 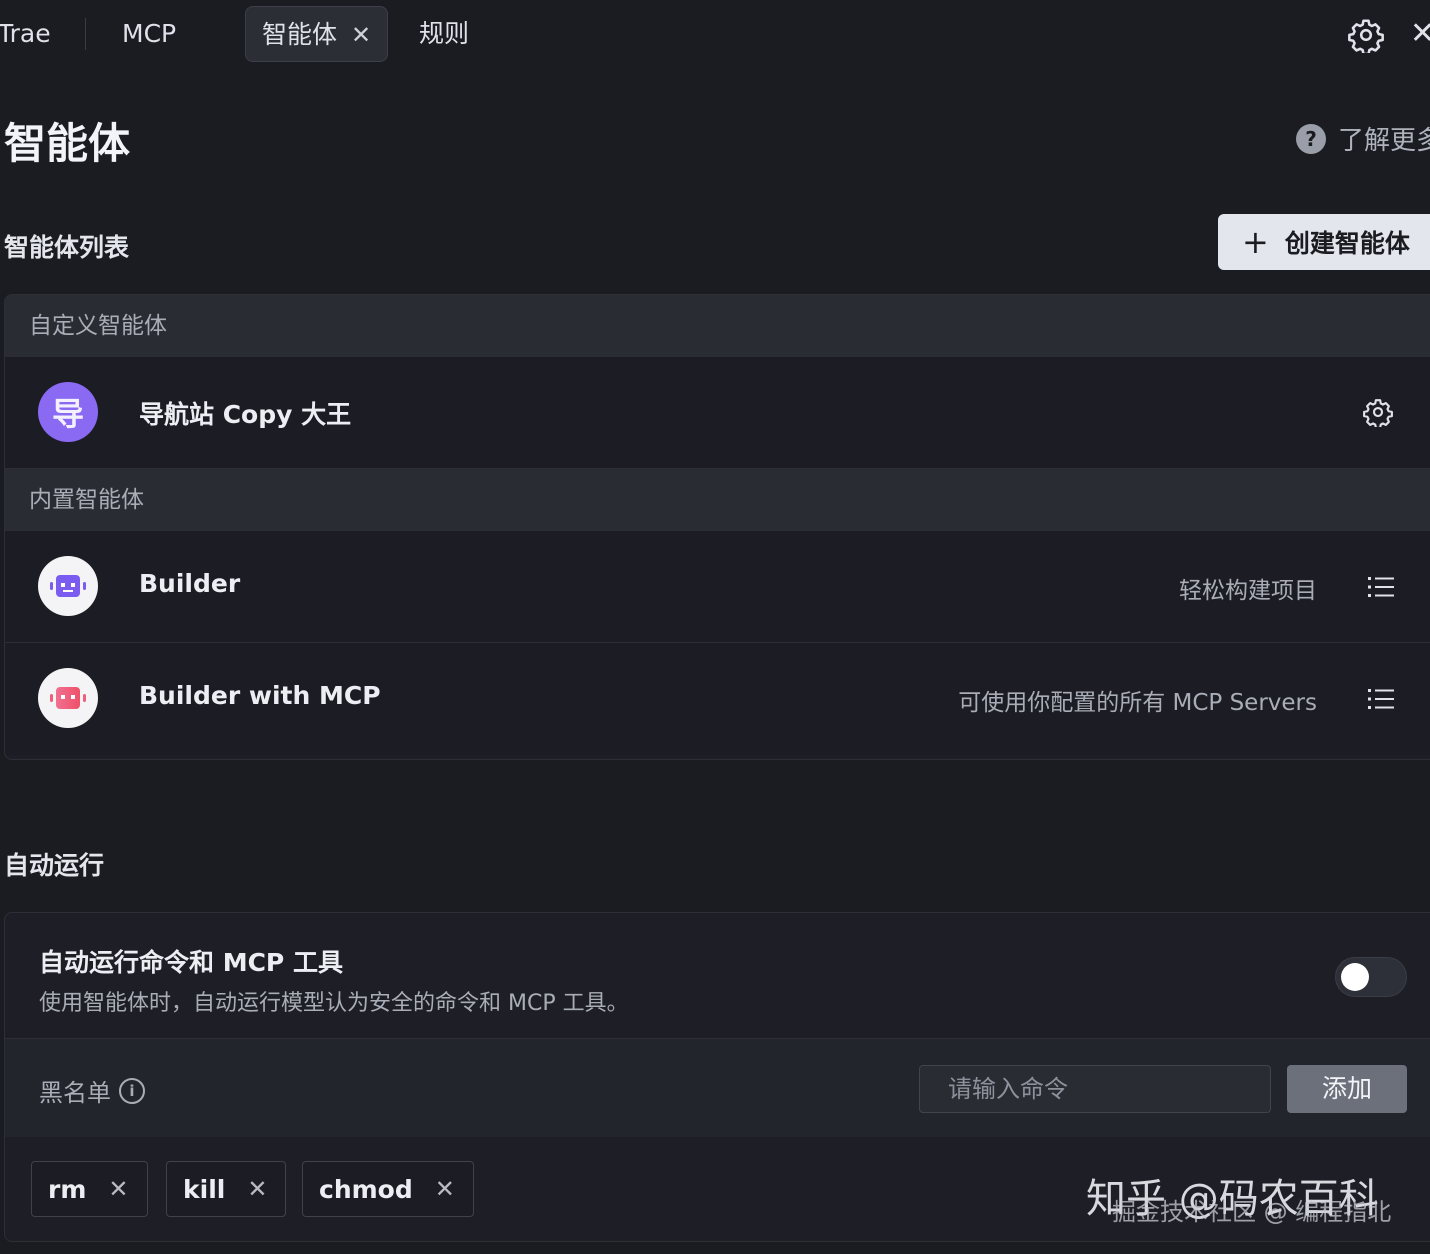 I want to click on agent-list-title: 智能体列表, so click(x=67, y=247).